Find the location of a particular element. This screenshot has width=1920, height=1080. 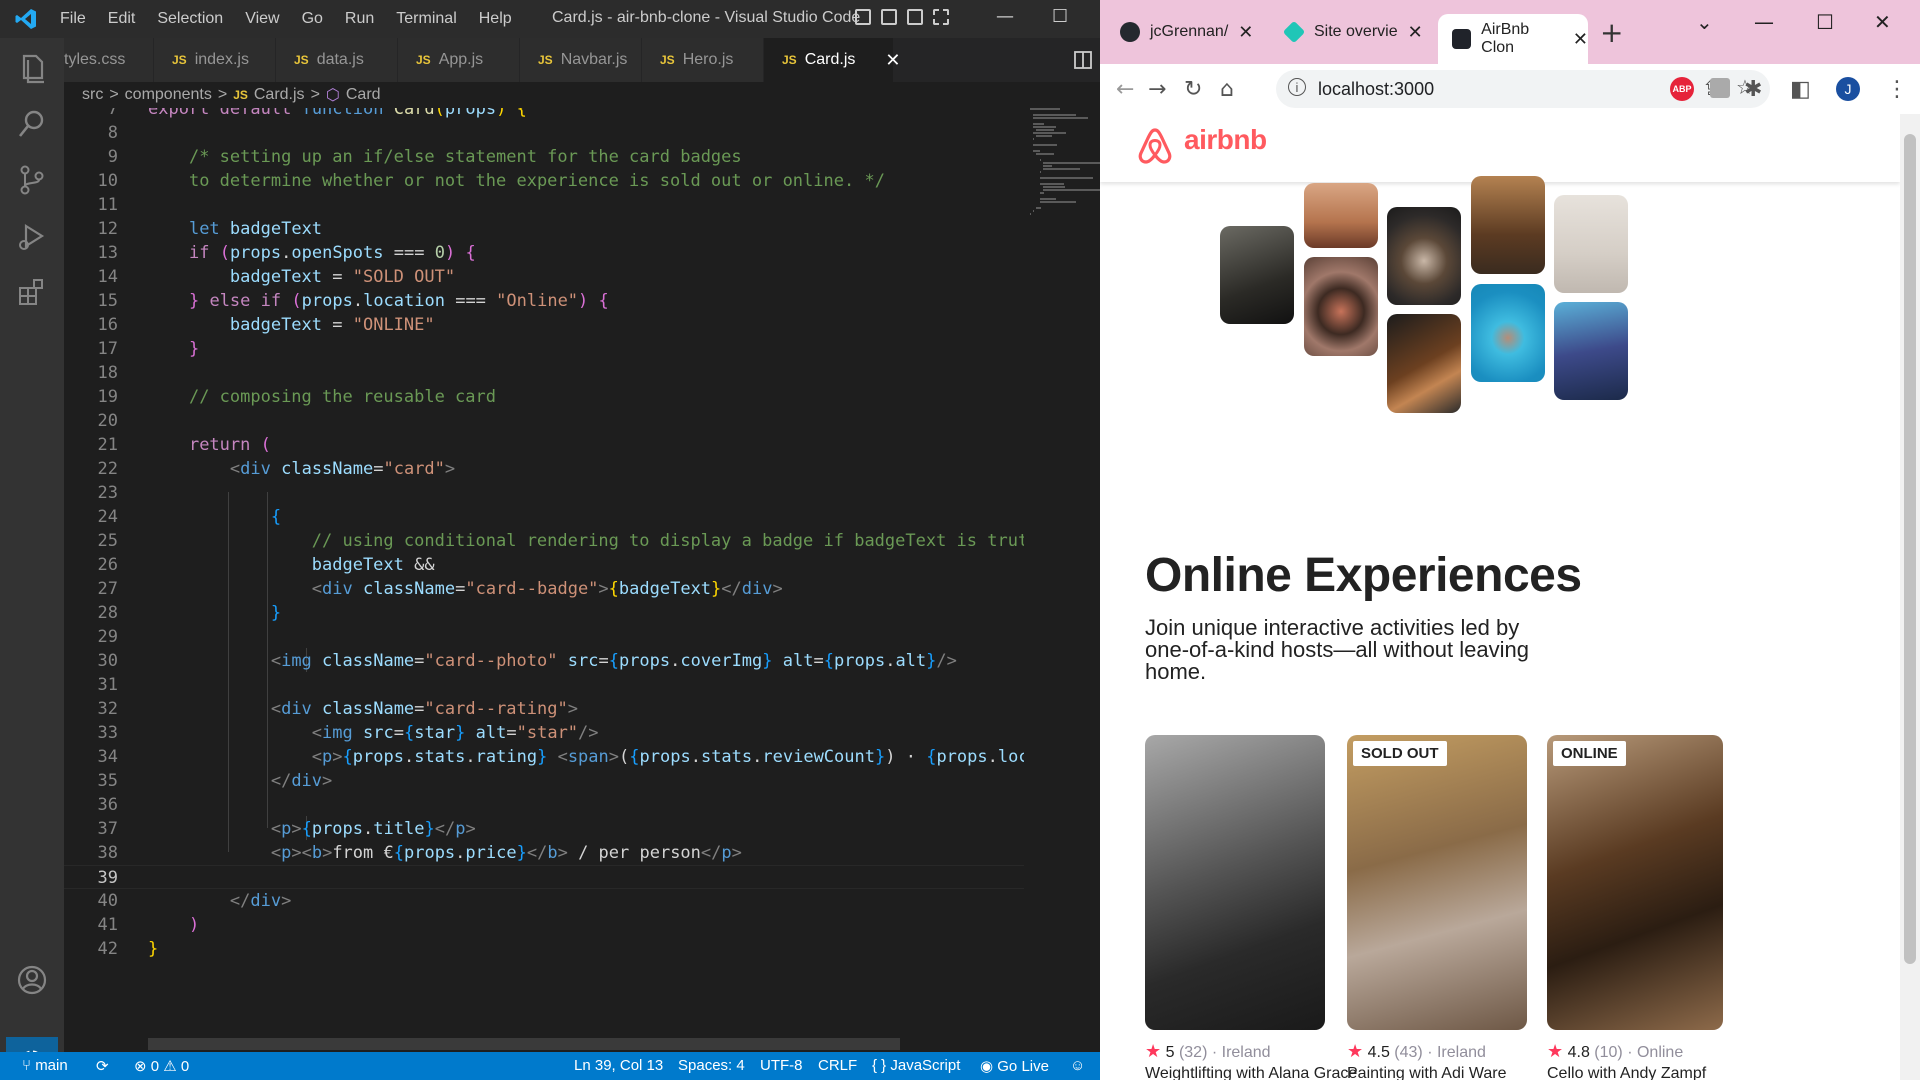

back-icon: ← is located at coordinates (1125, 89).